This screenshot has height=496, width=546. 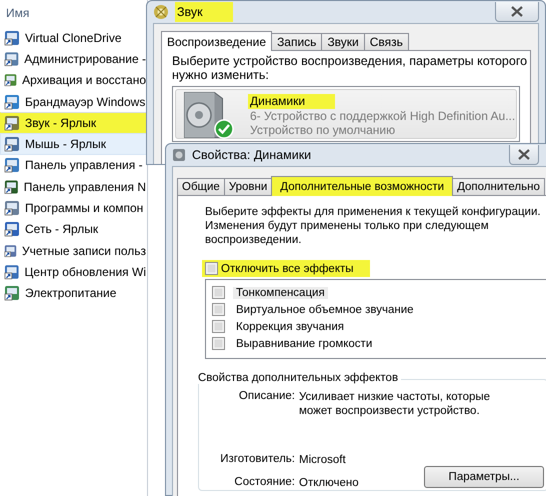 I want to click on column-header: Имя, so click(x=73, y=13).